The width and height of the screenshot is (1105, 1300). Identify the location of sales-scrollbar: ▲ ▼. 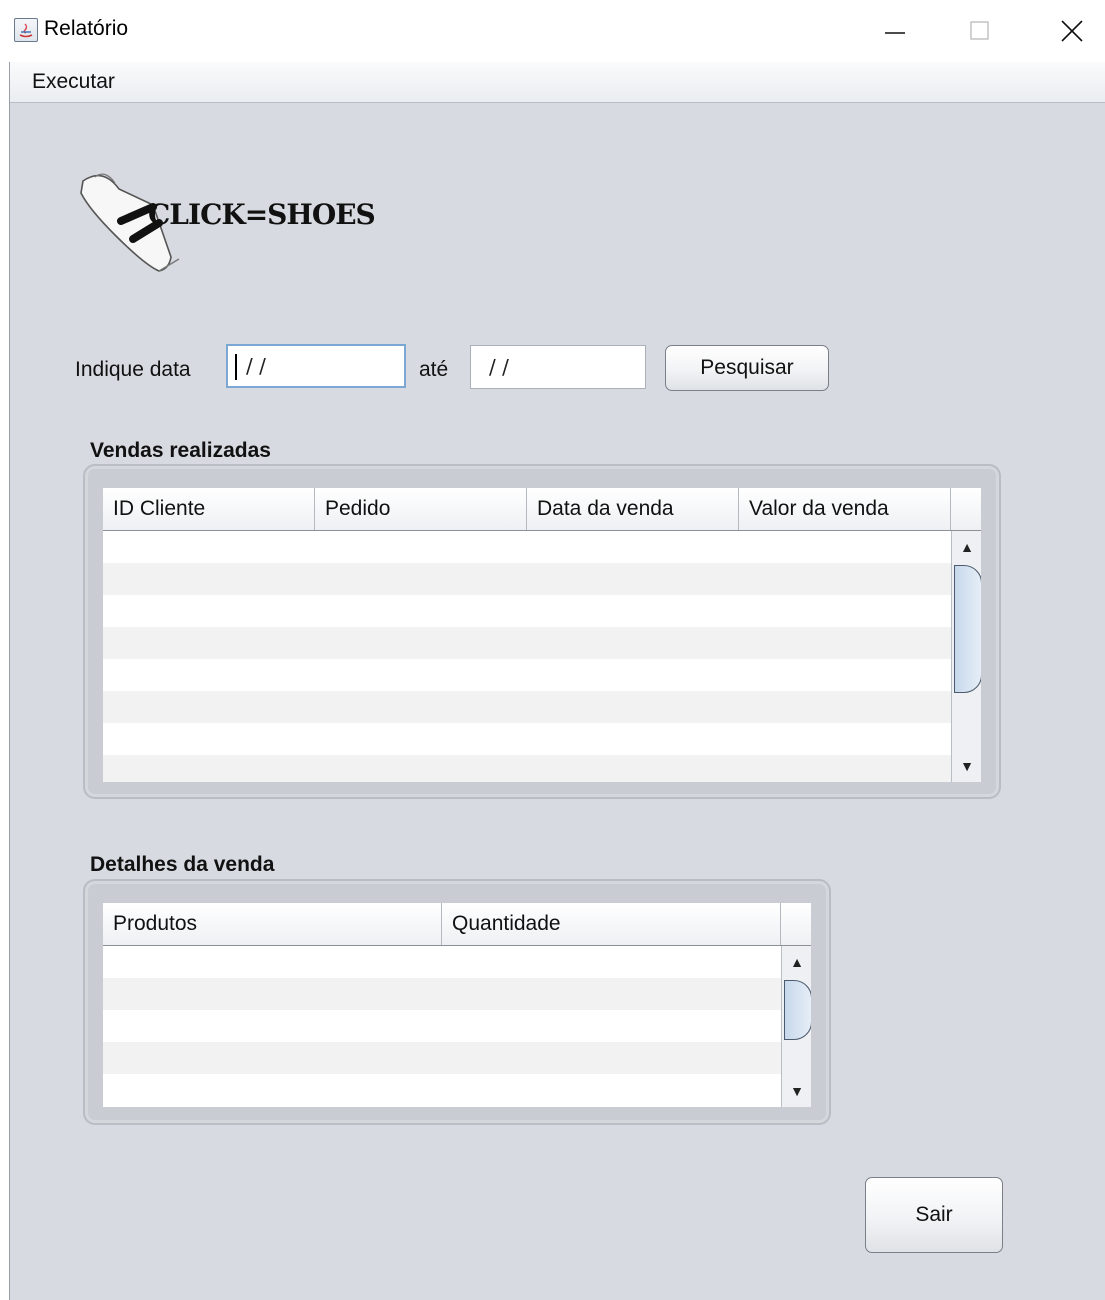
(966, 656).